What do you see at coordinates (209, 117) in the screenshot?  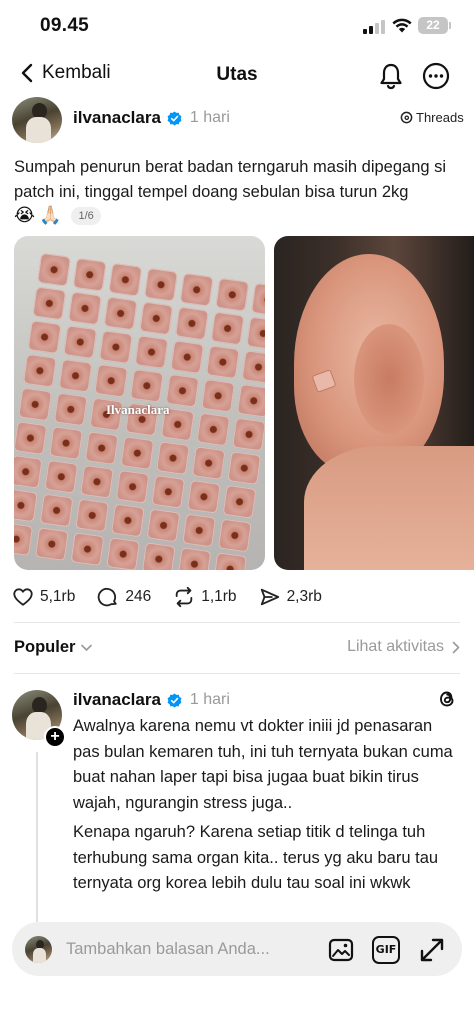 I see `post-time: 1 hari` at bounding box center [209, 117].